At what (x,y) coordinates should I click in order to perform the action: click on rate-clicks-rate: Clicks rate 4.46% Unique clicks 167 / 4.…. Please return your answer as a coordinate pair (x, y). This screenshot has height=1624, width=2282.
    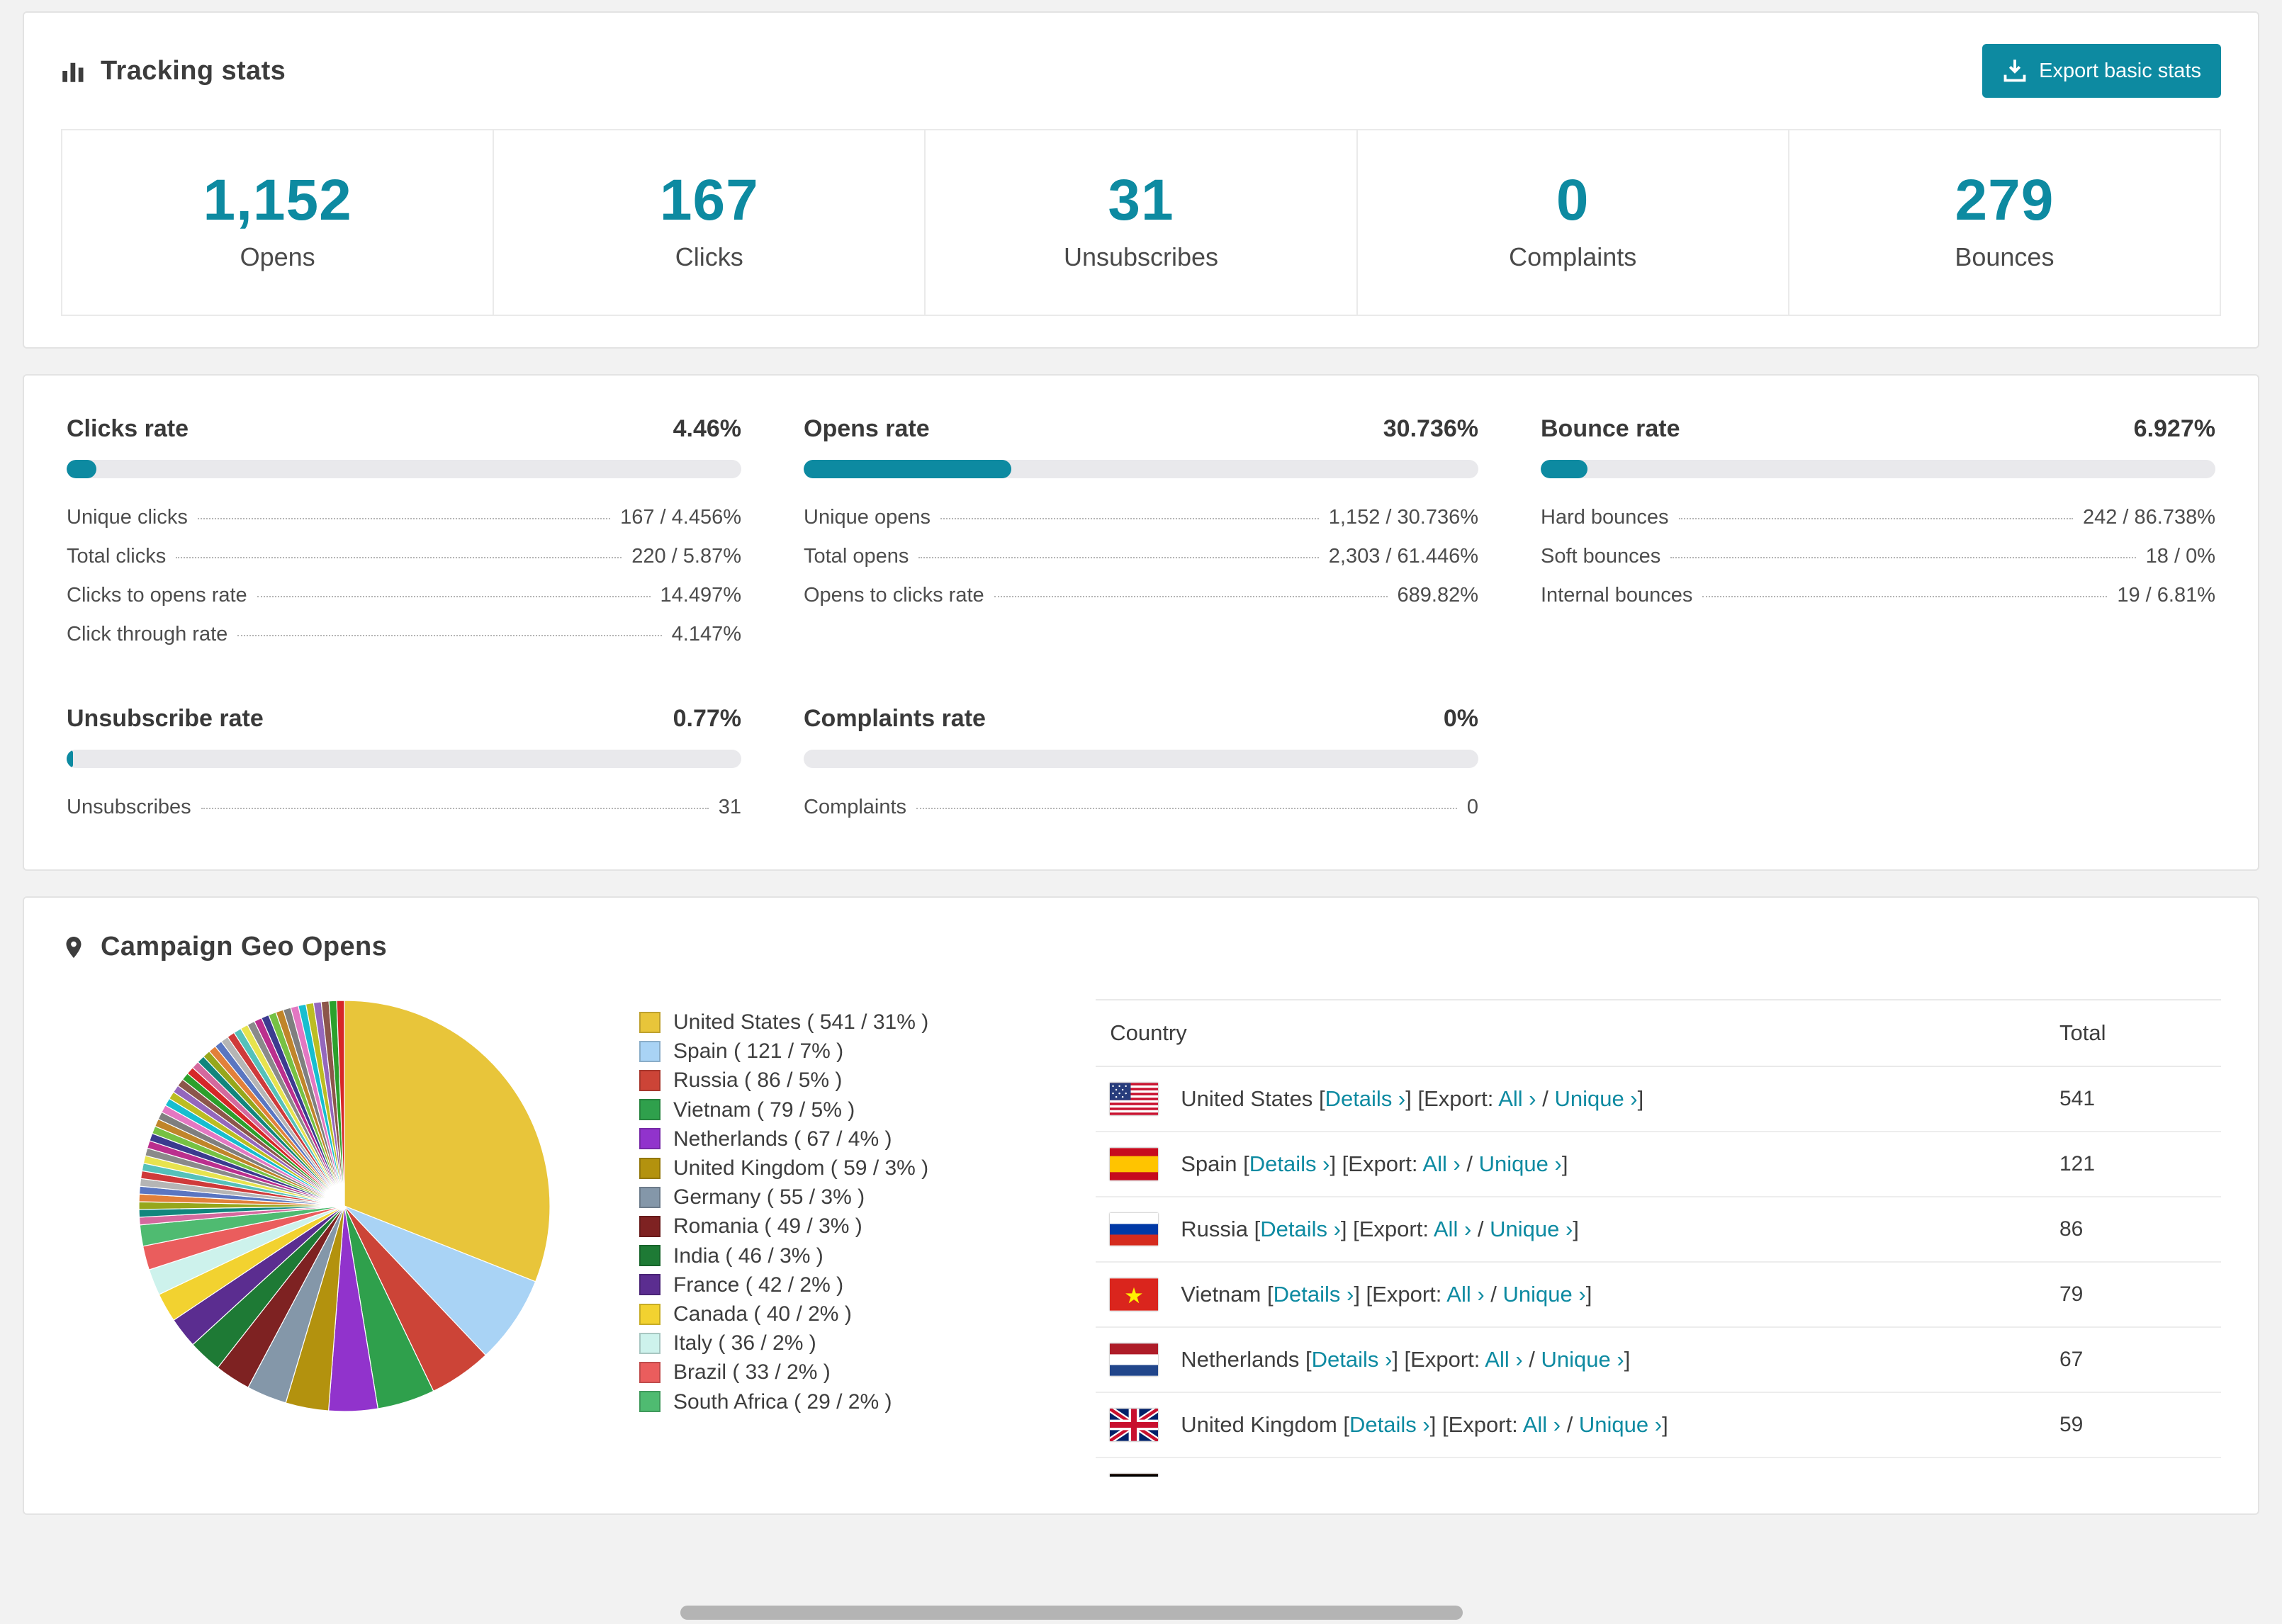
    Looking at the image, I should click on (404, 535).